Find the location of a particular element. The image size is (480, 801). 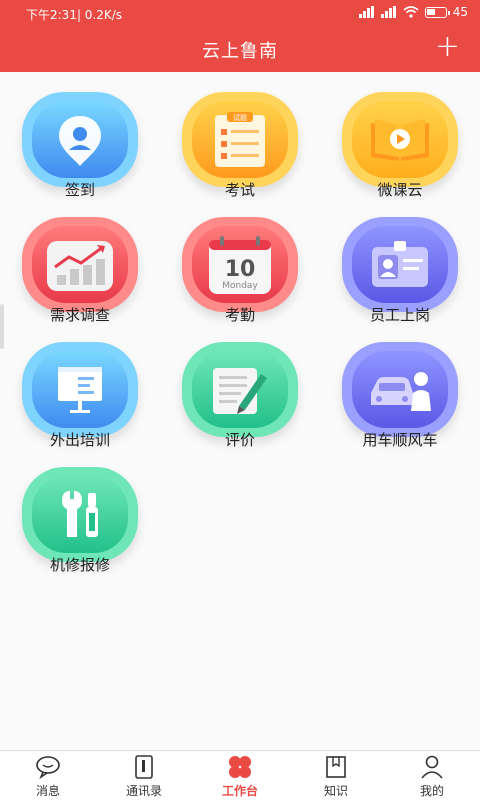

add-button: + is located at coordinates (447, 47).